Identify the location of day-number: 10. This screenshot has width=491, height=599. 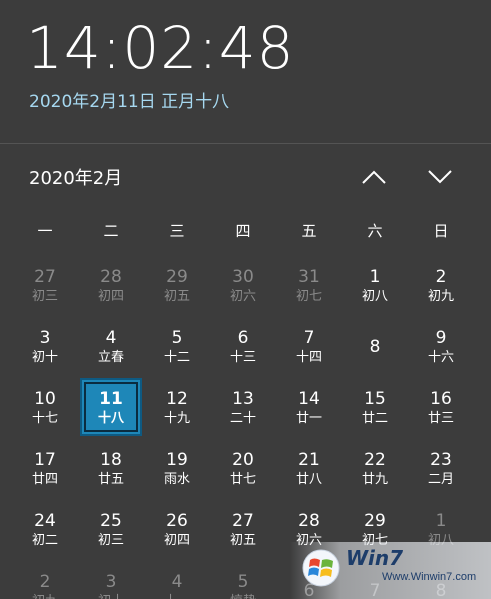
(45, 399).